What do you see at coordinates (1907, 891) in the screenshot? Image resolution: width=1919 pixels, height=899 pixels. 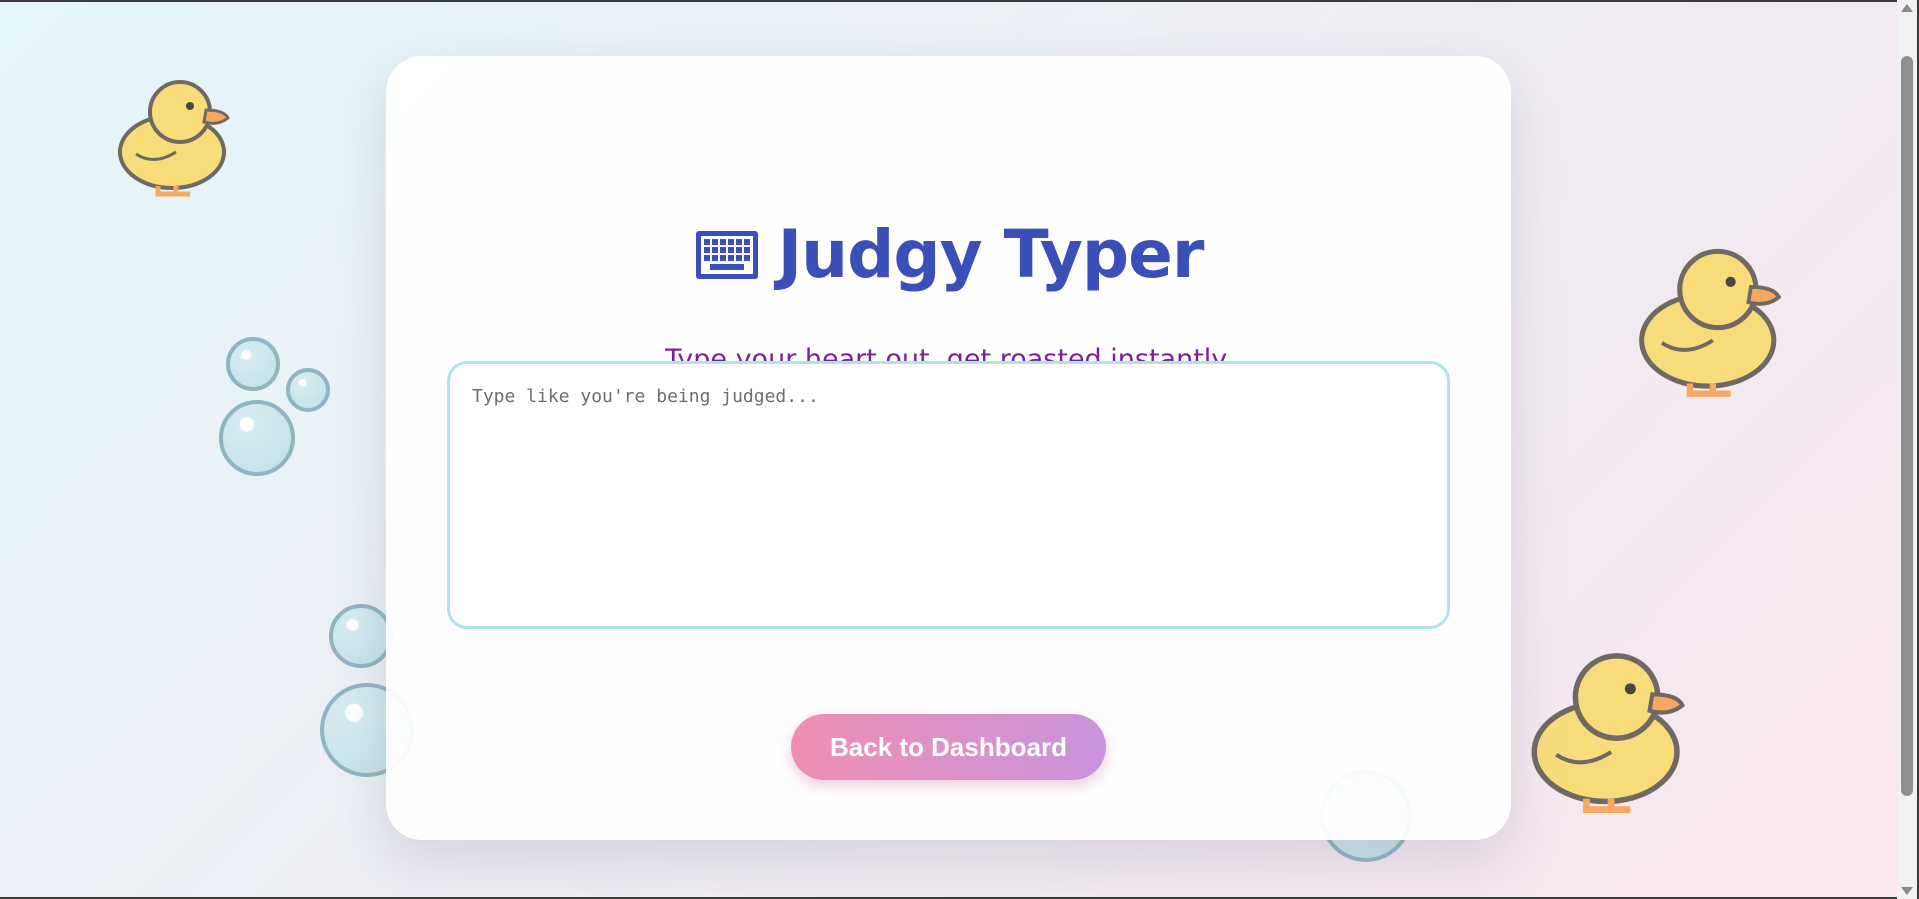 I see `scroll-down-icon` at bounding box center [1907, 891].